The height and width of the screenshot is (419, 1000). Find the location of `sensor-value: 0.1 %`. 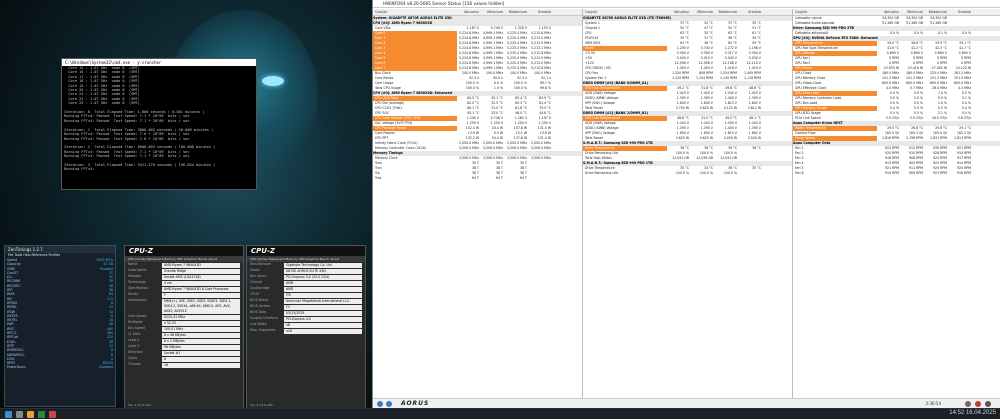

sensor-value: 0.1 % is located at coordinates (942, 33).